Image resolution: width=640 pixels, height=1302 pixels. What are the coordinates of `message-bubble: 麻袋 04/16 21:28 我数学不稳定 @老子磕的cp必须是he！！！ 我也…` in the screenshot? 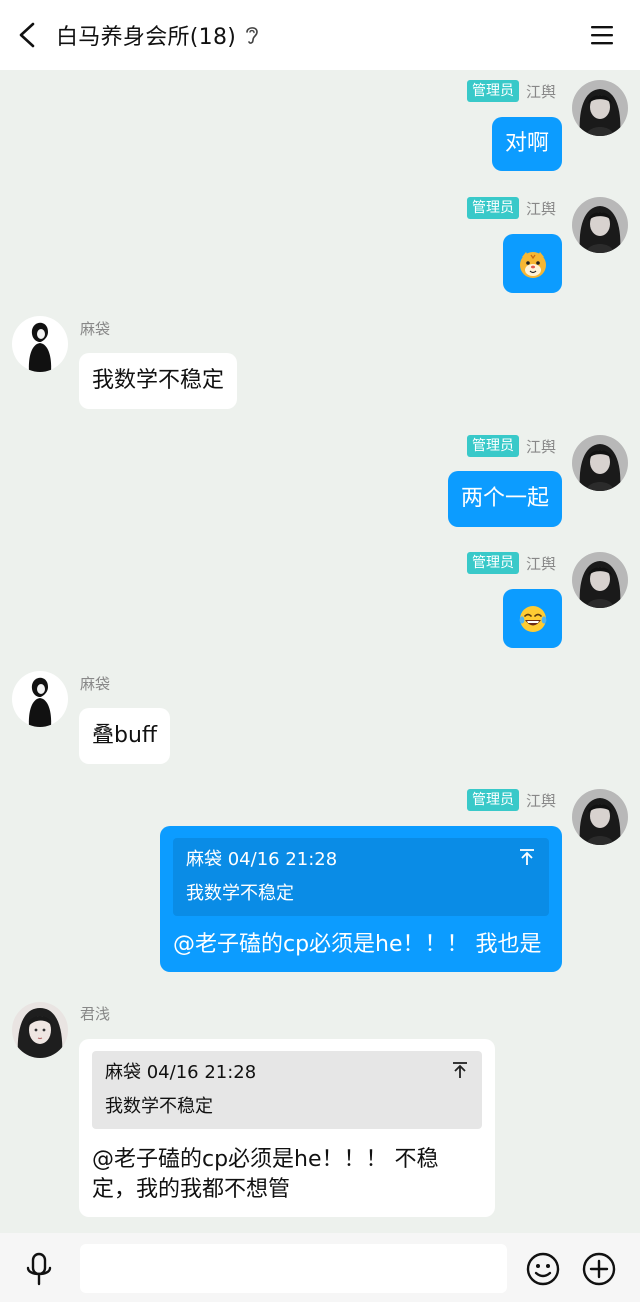 It's located at (361, 899).